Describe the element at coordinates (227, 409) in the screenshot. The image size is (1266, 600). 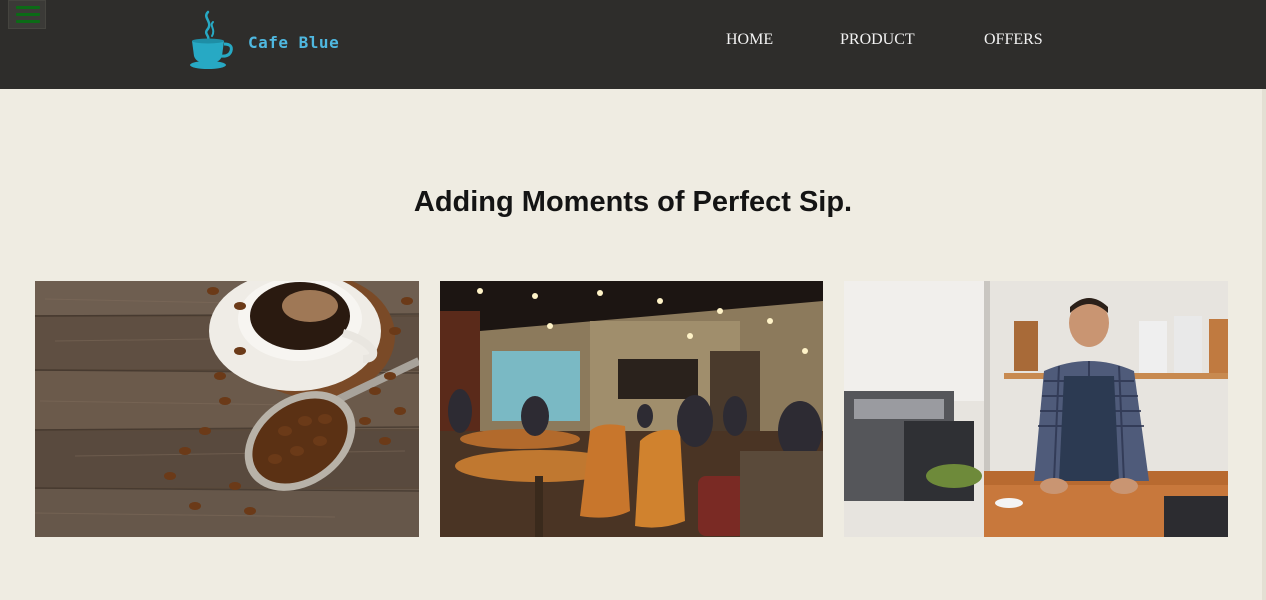
I see `coffee-beans-photo` at that location.